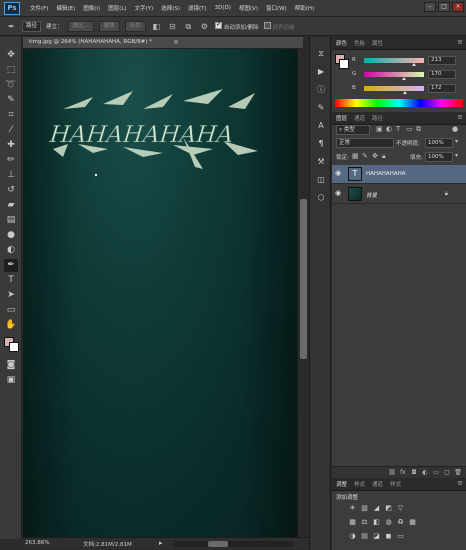 The width and height of the screenshot is (466, 550). What do you see at coordinates (117, 8) in the screenshot?
I see `menu-layer: 图层(L)` at bounding box center [117, 8].